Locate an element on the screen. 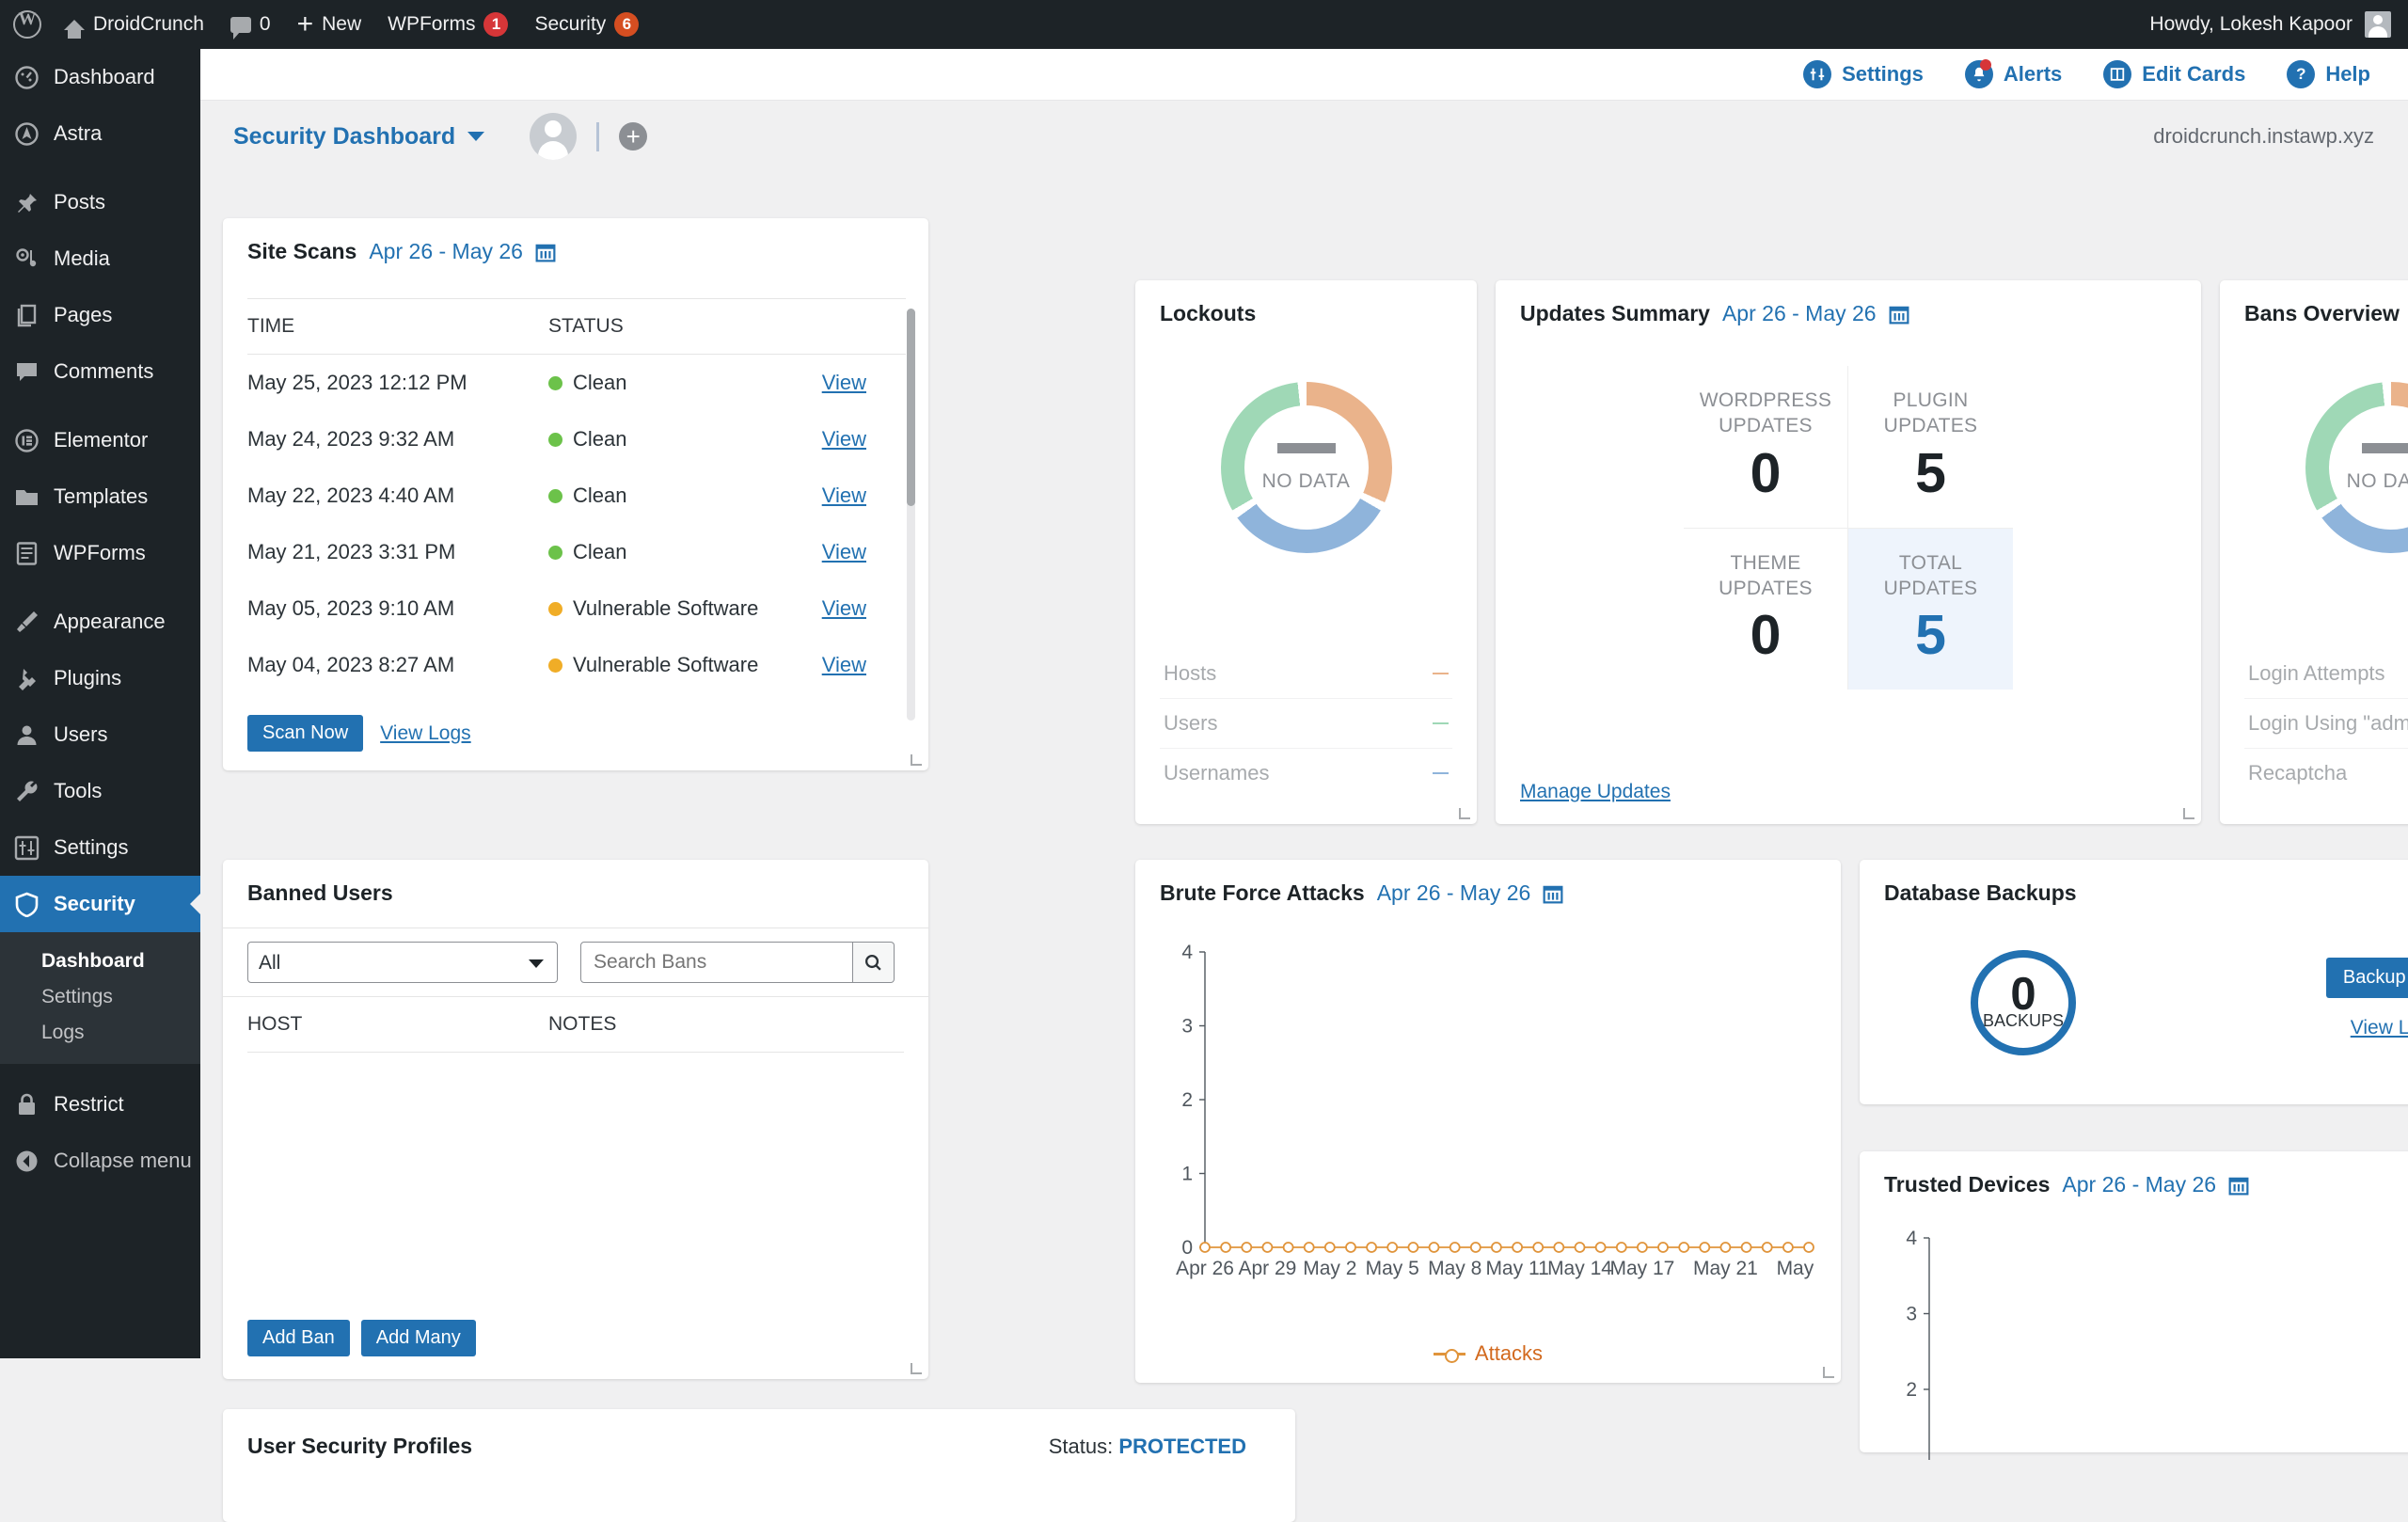 This screenshot has height=1522, width=2408. sidebar-item-elementor: Elementor is located at coordinates (100, 440).